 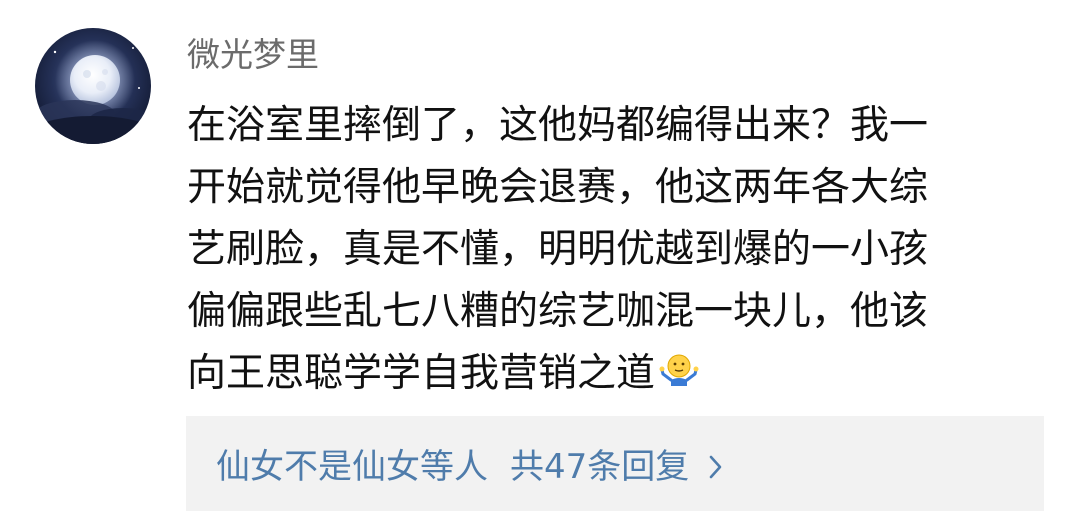 I want to click on comment-line: 在浴室里摔倒了，这他妈都编得出来？我一, so click(x=558, y=125).